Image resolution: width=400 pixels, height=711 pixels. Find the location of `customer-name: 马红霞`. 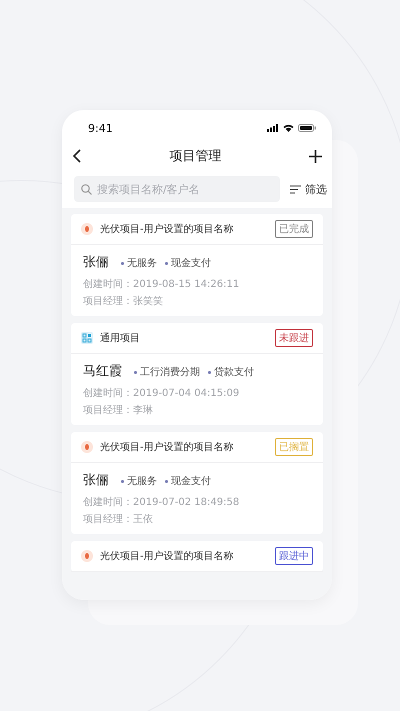

customer-name: 马红霞 is located at coordinates (102, 371).